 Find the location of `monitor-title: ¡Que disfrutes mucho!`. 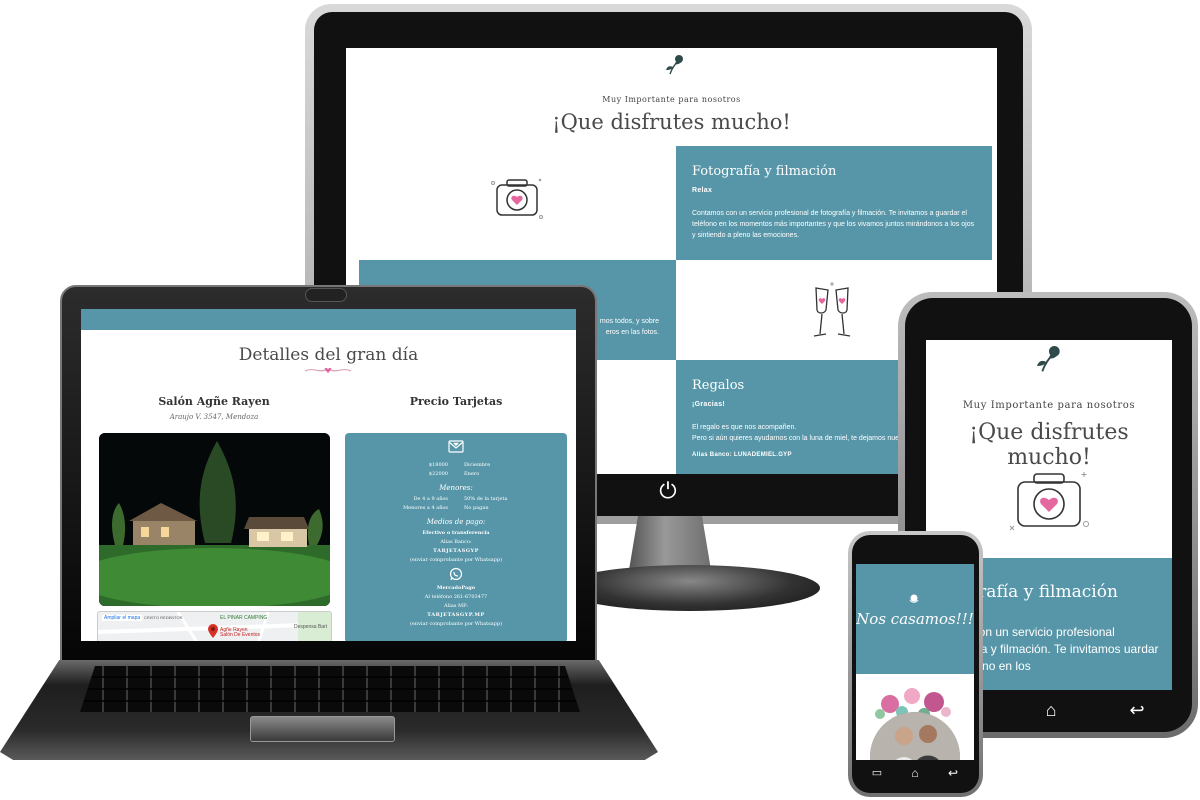

monitor-title: ¡Que disfrutes mucho! is located at coordinates (671, 122).